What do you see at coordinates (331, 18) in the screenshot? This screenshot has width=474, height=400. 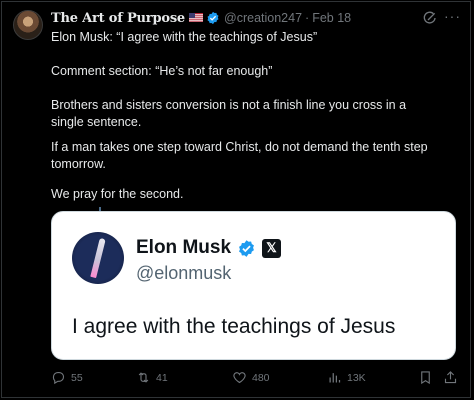 I see `post-date: Feb 18` at bounding box center [331, 18].